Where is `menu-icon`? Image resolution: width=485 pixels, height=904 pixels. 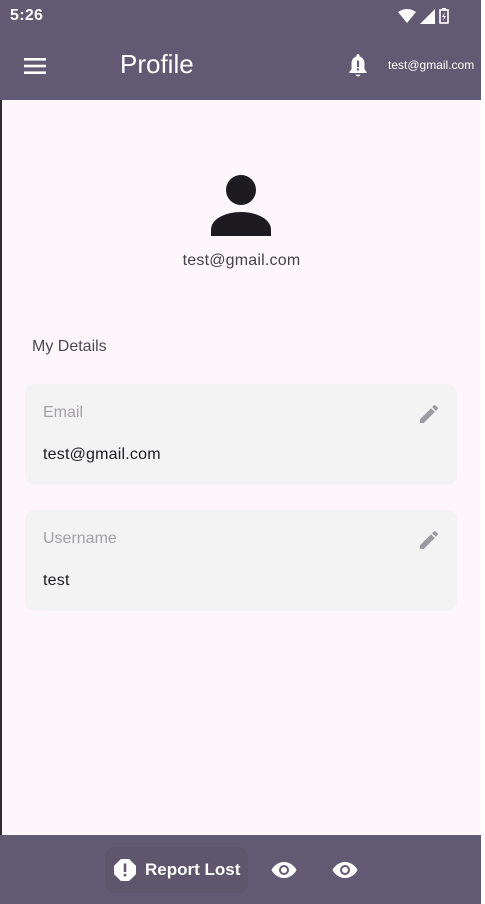
menu-icon is located at coordinates (35, 66).